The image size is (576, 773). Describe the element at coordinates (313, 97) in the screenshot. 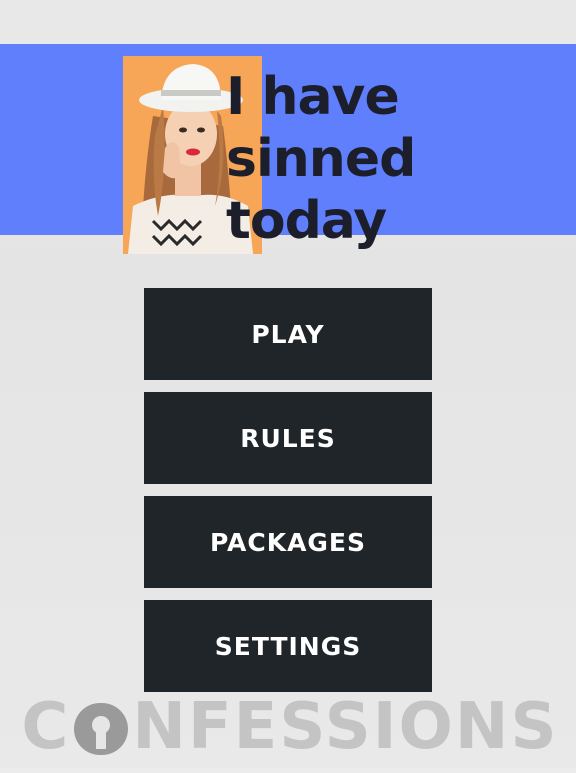

I see `title-line-1: I have` at that location.